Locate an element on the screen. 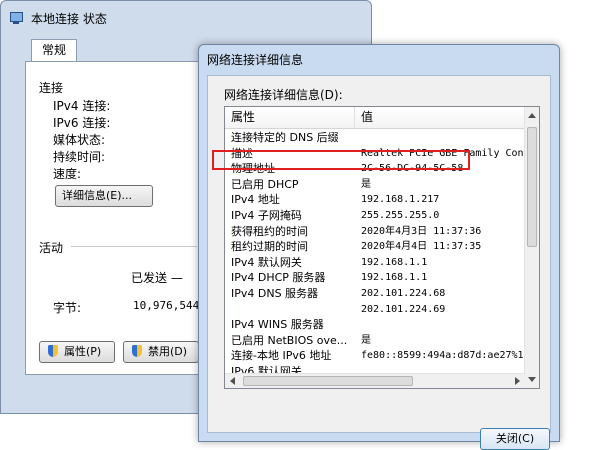 This screenshot has width=600, height=450. scroll-left-arrow-icon is located at coordinates (232, 381).